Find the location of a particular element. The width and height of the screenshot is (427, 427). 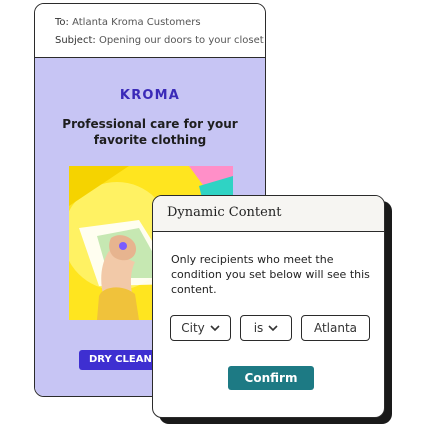

condition-field-select: City is located at coordinates (200, 328).